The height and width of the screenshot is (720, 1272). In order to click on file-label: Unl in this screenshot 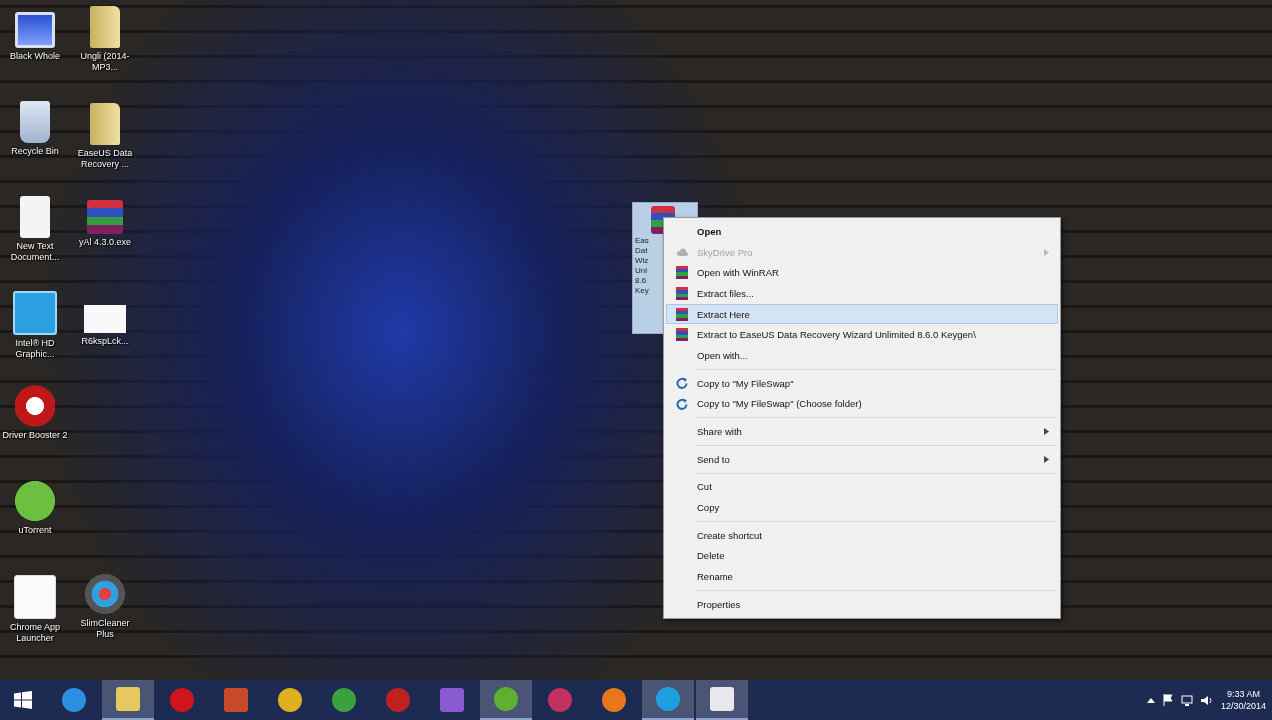, I will do `click(641, 271)`.